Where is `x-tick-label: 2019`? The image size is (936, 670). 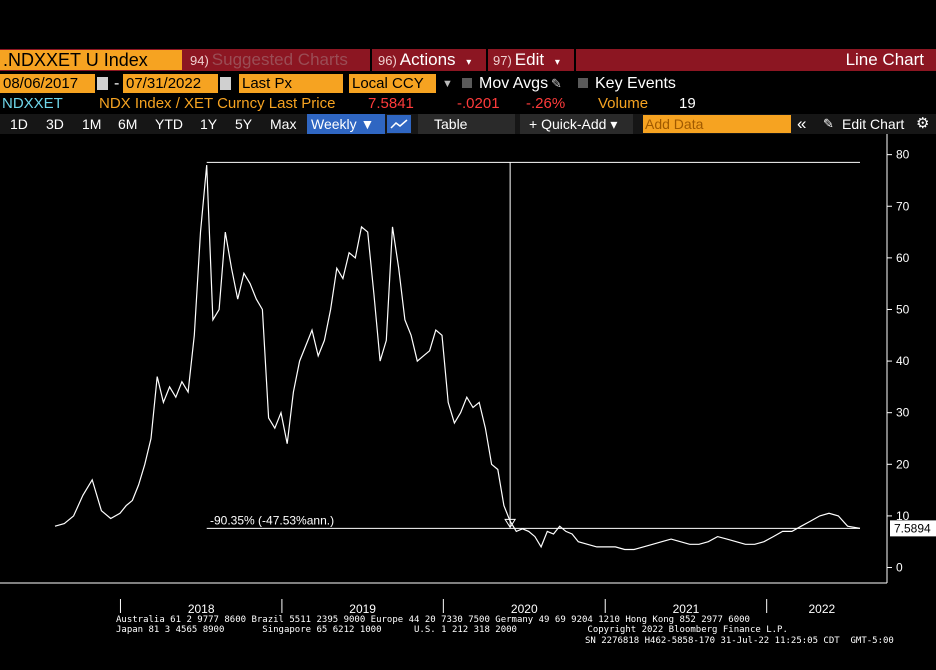 x-tick-label: 2019 is located at coordinates (362, 608).